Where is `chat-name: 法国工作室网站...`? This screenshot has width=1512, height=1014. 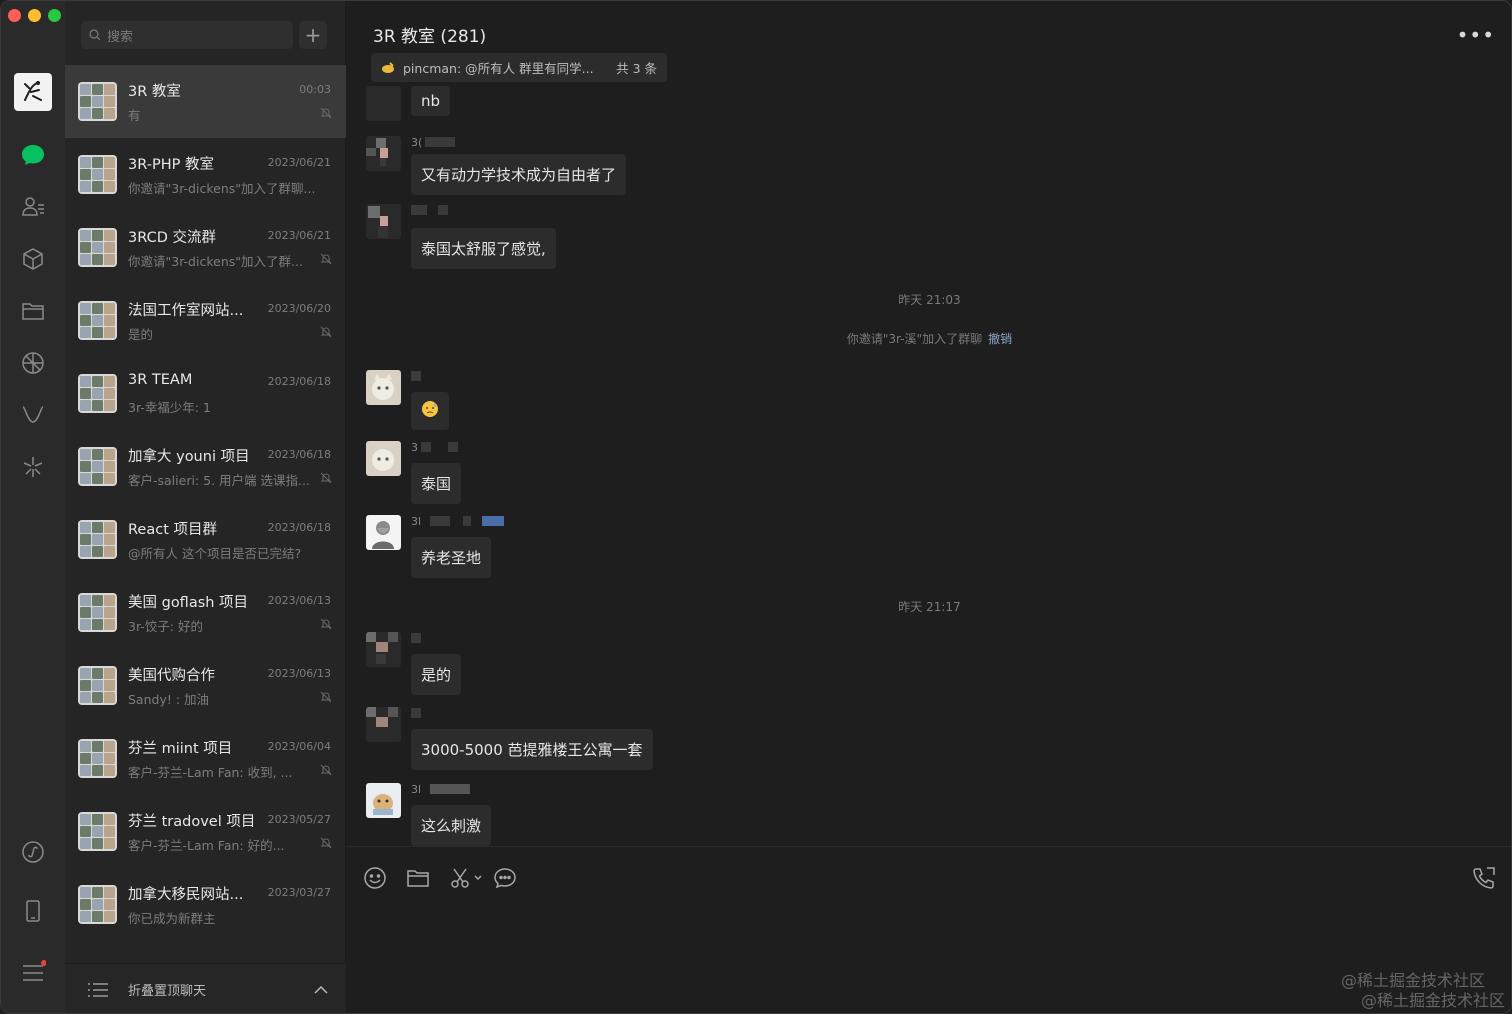 chat-name: 法国工作室网站... is located at coordinates (186, 311).